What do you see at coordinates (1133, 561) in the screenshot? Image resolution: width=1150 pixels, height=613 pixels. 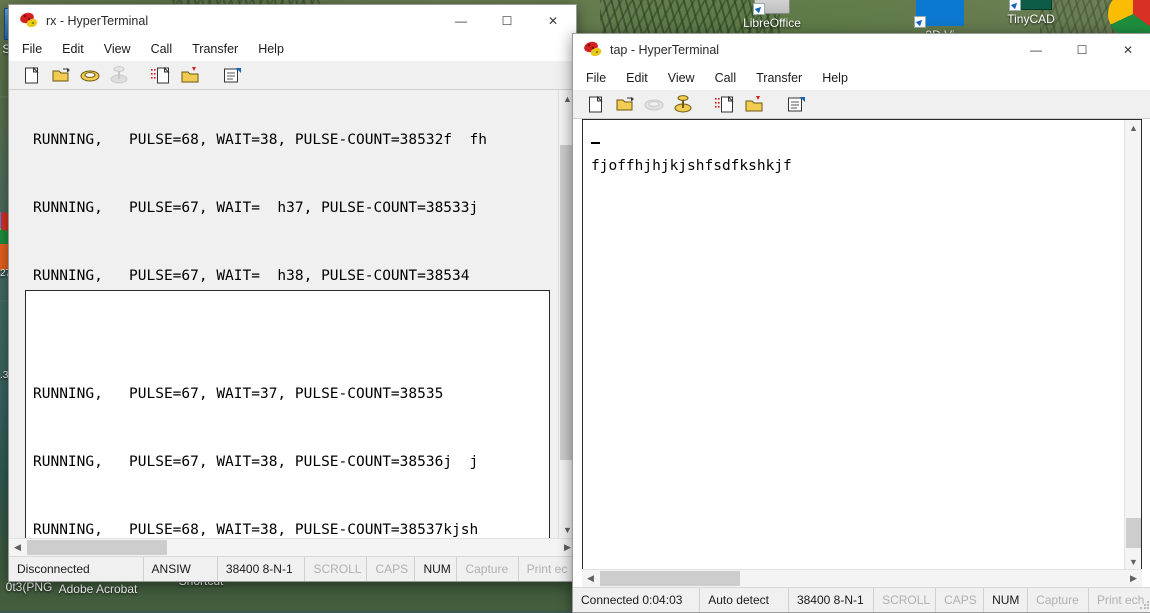 I see `scroll-down-arrow: ▼` at bounding box center [1133, 561].